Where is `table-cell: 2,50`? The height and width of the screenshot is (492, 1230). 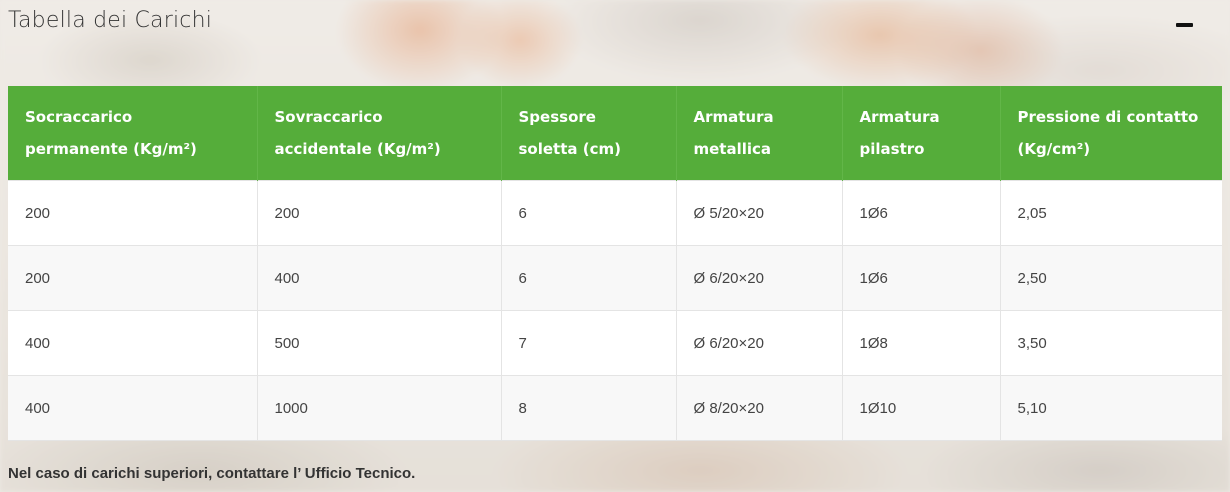
table-cell: 2,50 is located at coordinates (1111, 278).